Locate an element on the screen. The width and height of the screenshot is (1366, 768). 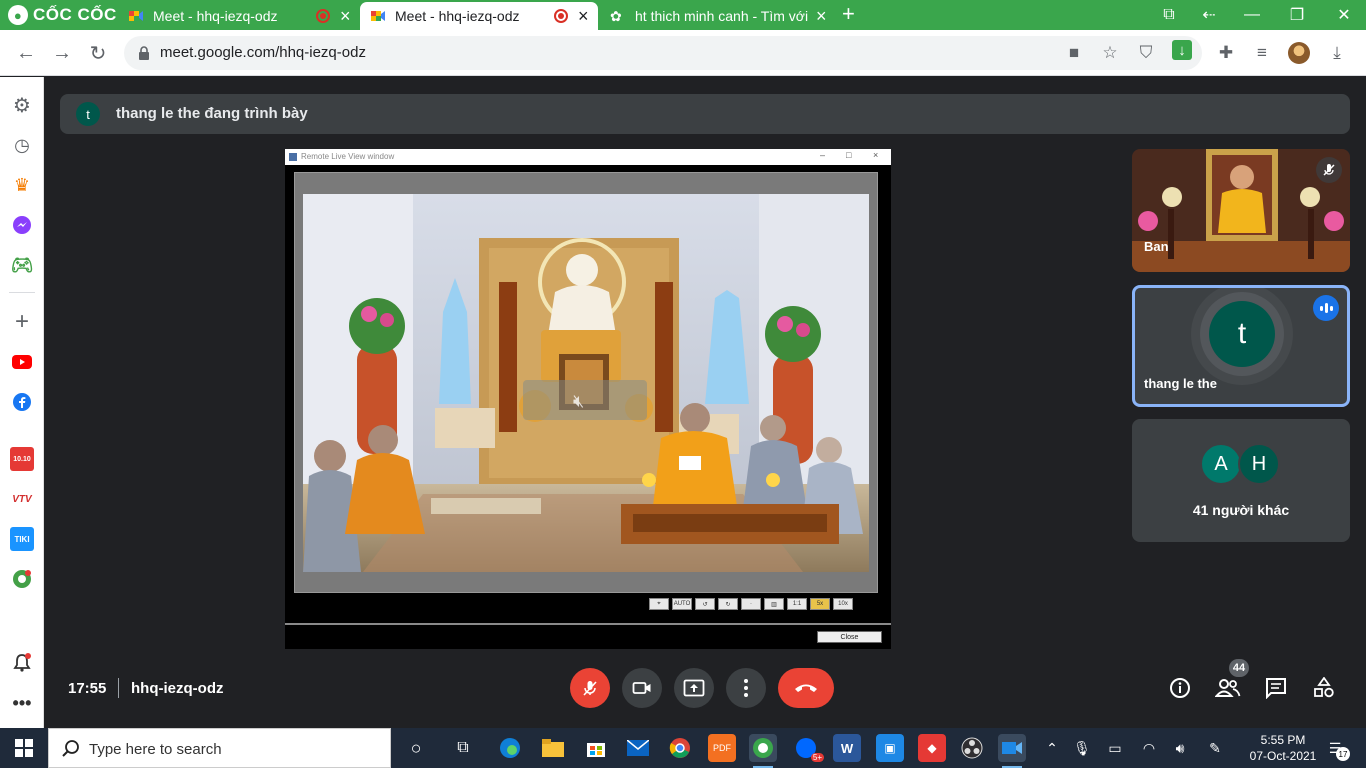
new-tab-button: + is located at coordinates (848, 14).